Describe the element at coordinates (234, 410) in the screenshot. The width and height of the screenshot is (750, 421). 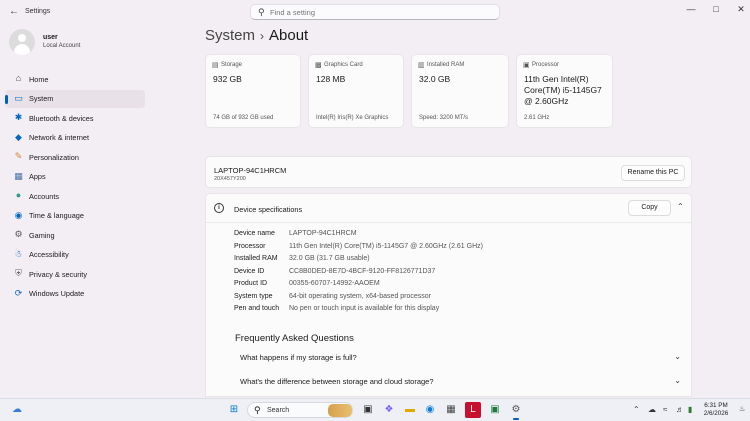
I see `start-icon: ⊞` at that location.